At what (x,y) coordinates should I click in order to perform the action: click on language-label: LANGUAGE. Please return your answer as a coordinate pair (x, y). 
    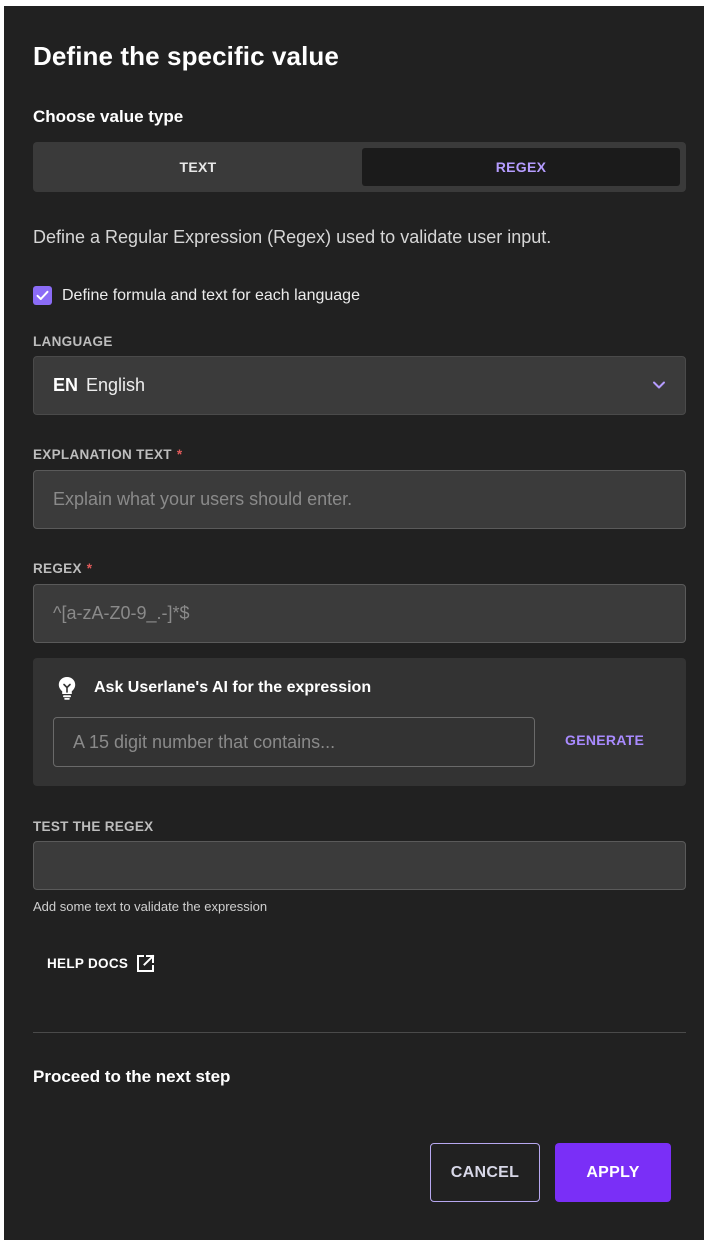
    Looking at the image, I should click on (73, 341).